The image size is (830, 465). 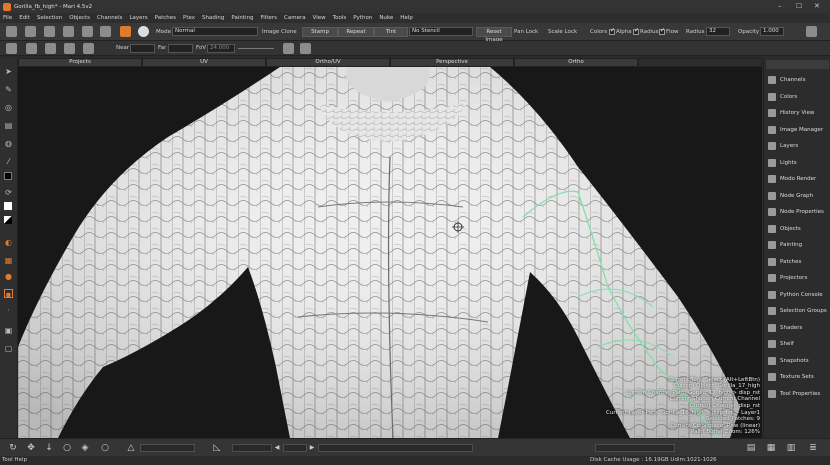 I want to click on background-color-swatch, so click(x=8, y=206).